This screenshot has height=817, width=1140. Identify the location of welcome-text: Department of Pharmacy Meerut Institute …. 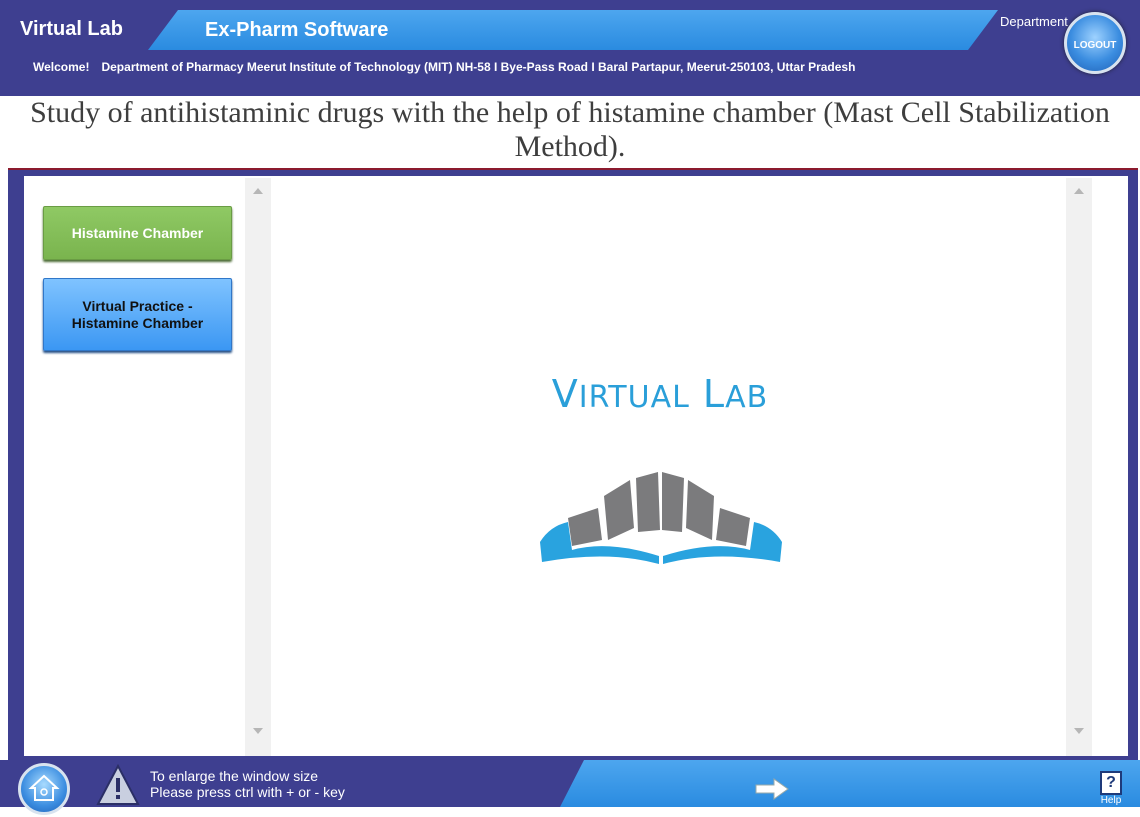
(478, 67).